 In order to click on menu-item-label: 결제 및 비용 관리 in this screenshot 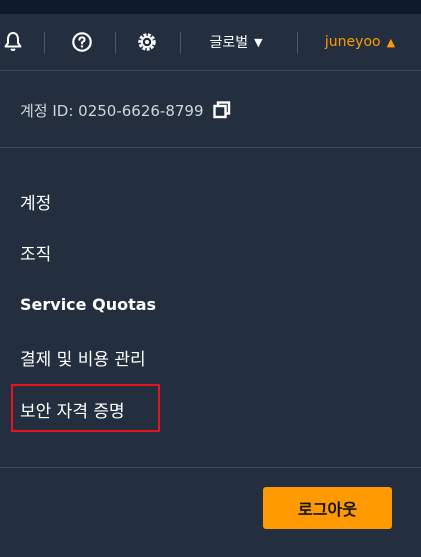, I will do `click(83, 359)`.